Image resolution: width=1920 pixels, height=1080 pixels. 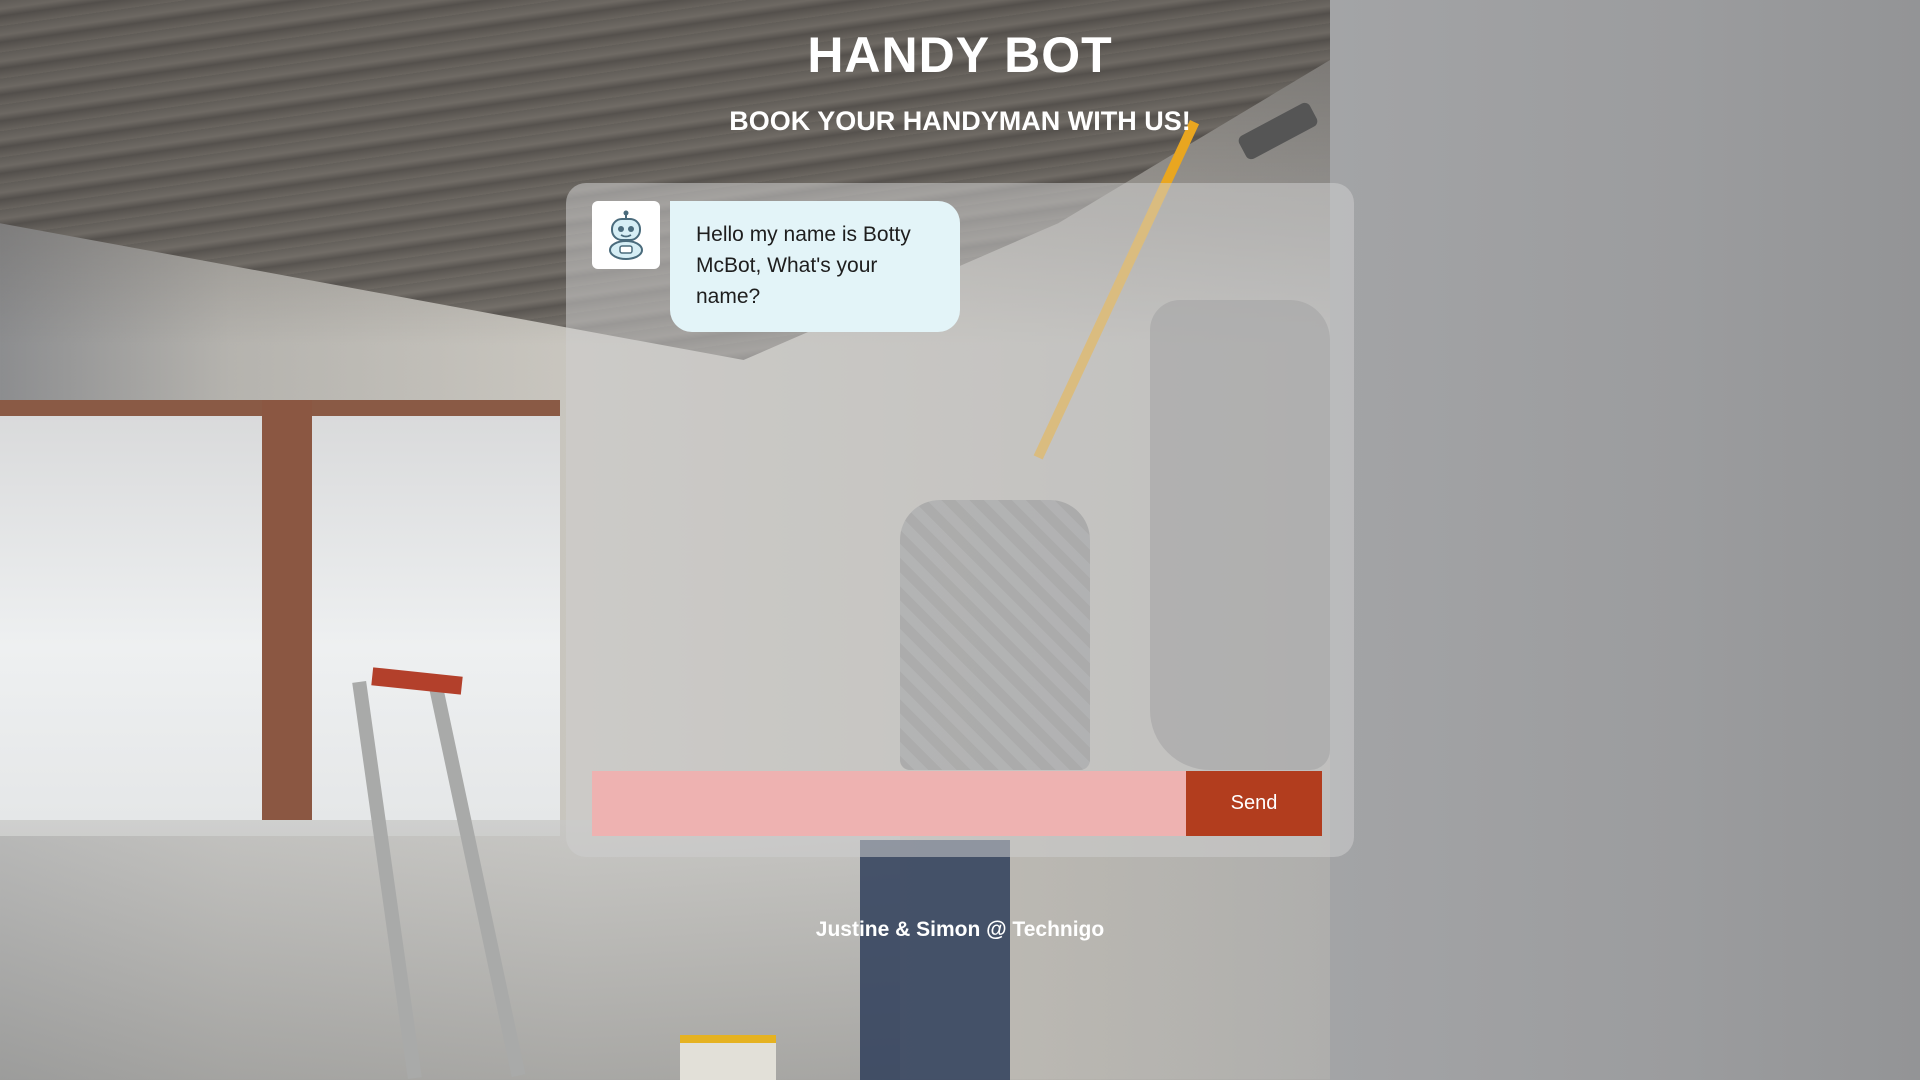 I want to click on background-ladder-rail-left, so click(x=387, y=880).